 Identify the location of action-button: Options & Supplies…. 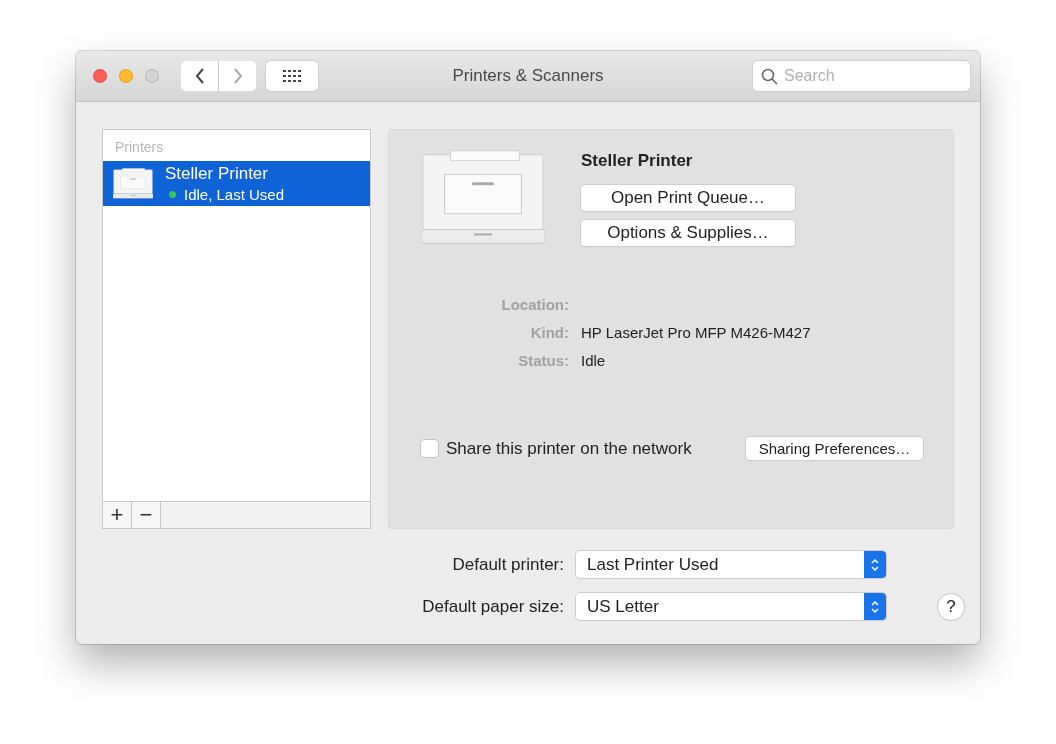
(688, 233).